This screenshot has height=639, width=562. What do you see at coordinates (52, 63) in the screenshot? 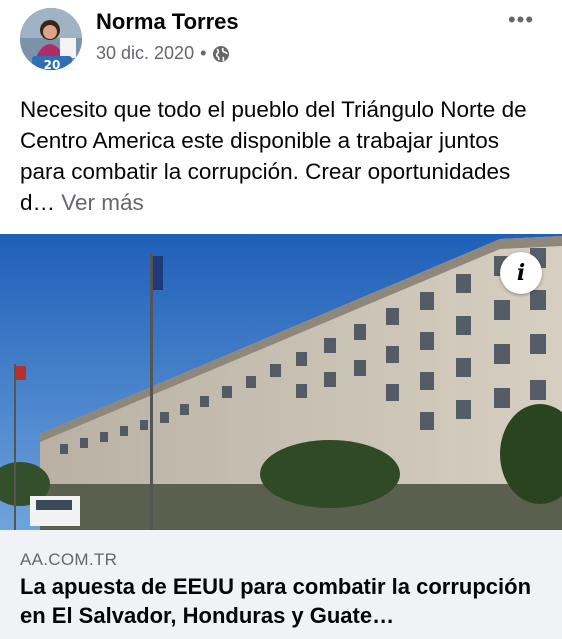
I see `avatar-badge: 20` at bounding box center [52, 63].